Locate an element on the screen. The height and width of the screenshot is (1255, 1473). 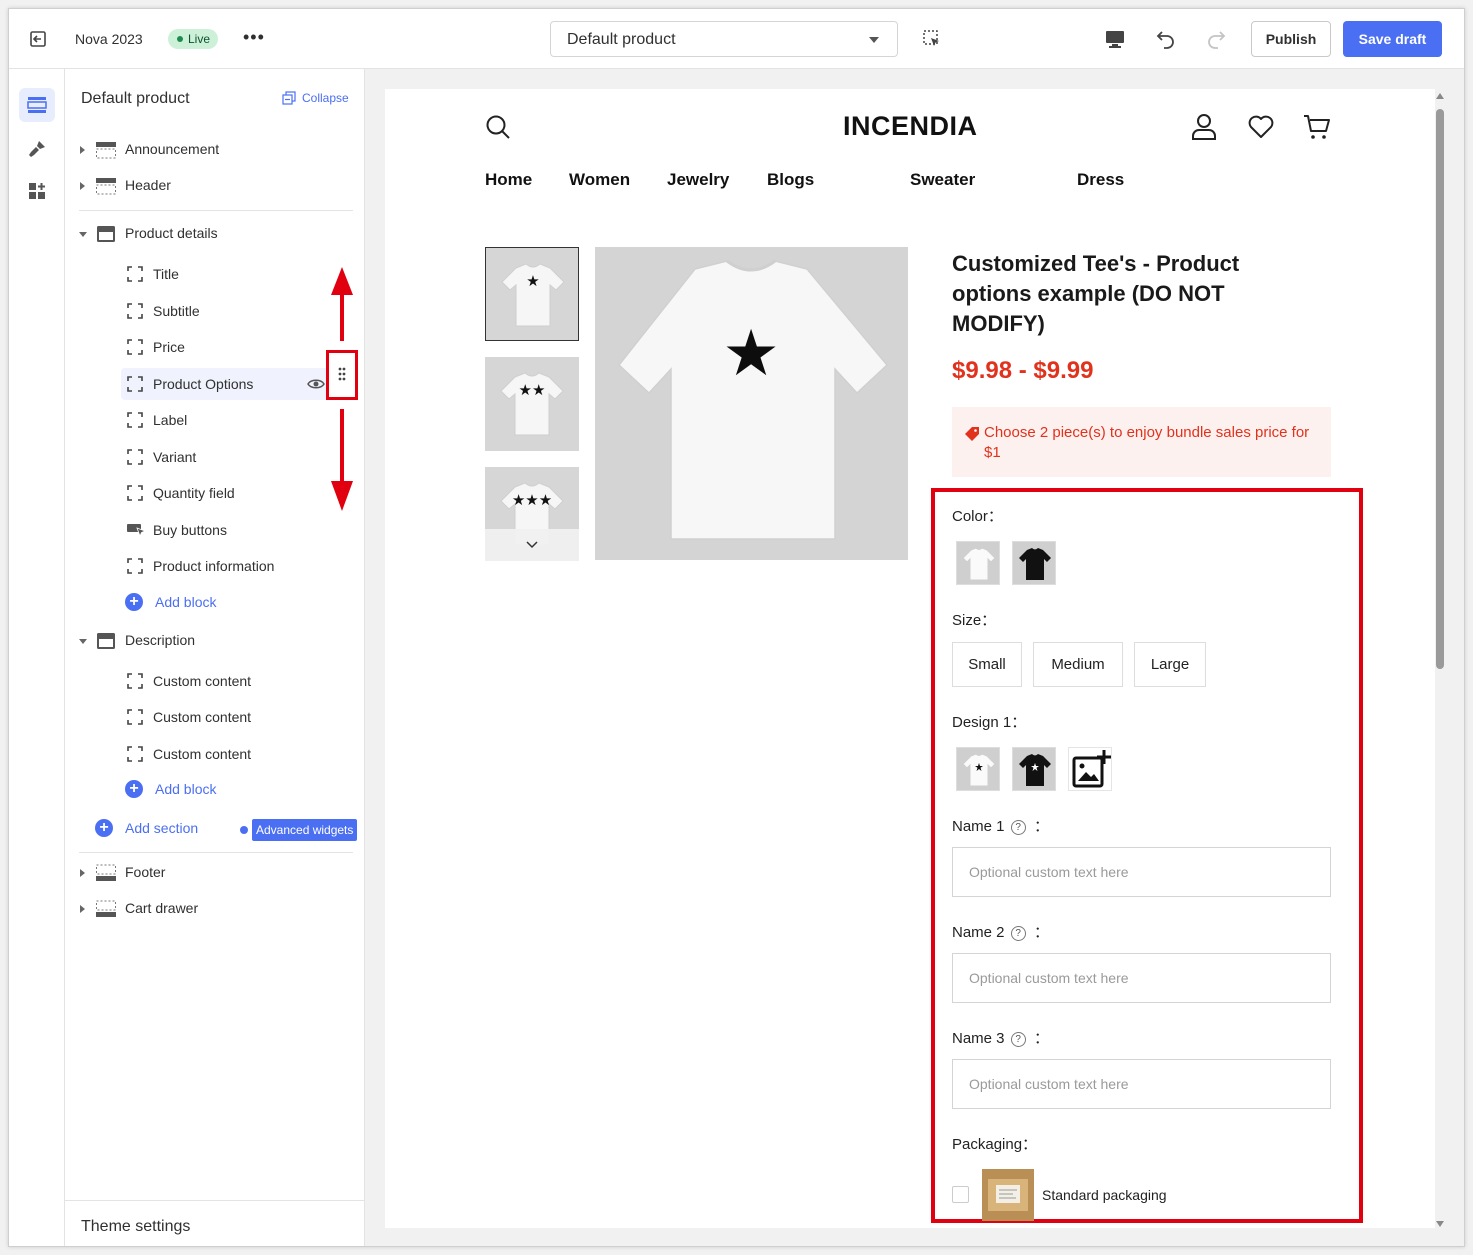
block-label: Price is located at coordinates (169, 347).